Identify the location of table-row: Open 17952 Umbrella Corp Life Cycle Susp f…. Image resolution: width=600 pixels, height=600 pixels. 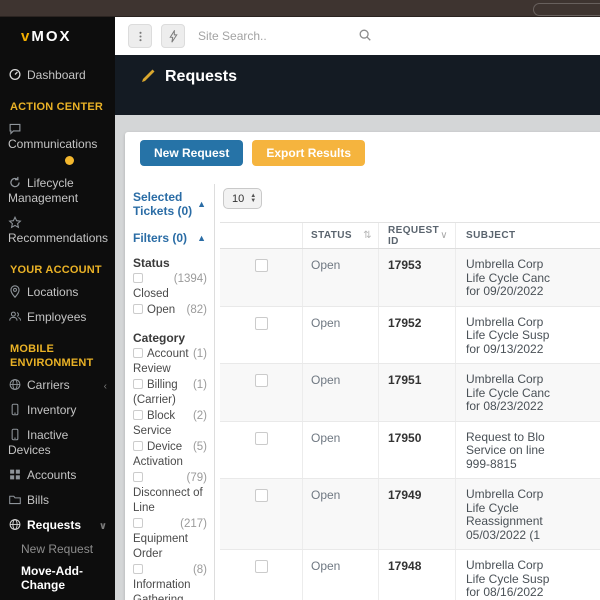
(410, 335).